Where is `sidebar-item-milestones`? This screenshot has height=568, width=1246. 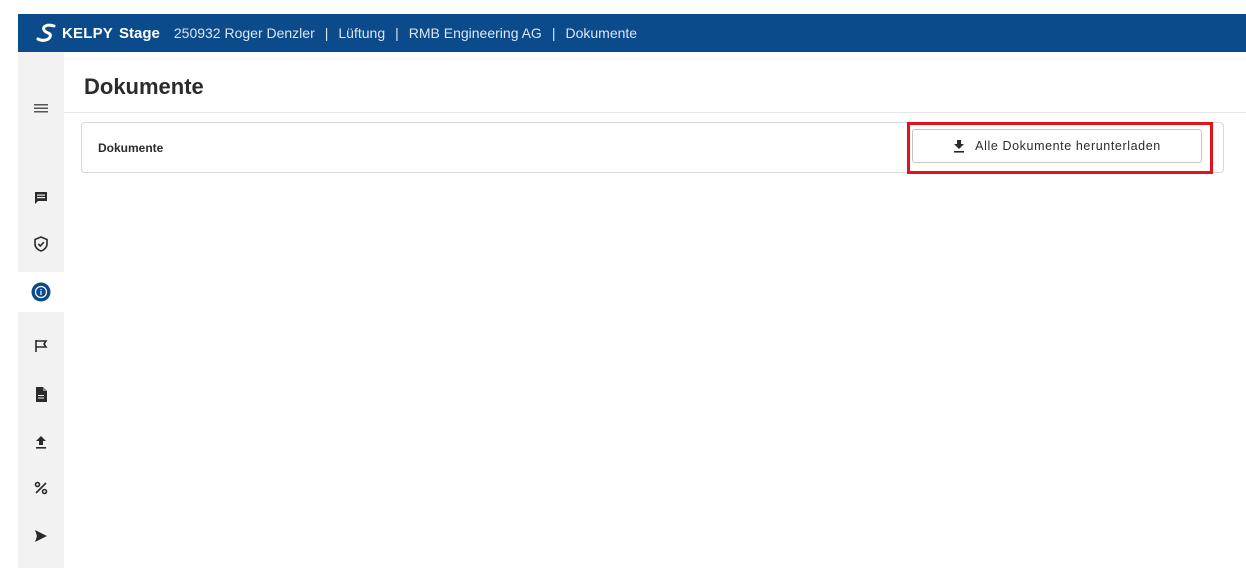
sidebar-item-milestones is located at coordinates (41, 346).